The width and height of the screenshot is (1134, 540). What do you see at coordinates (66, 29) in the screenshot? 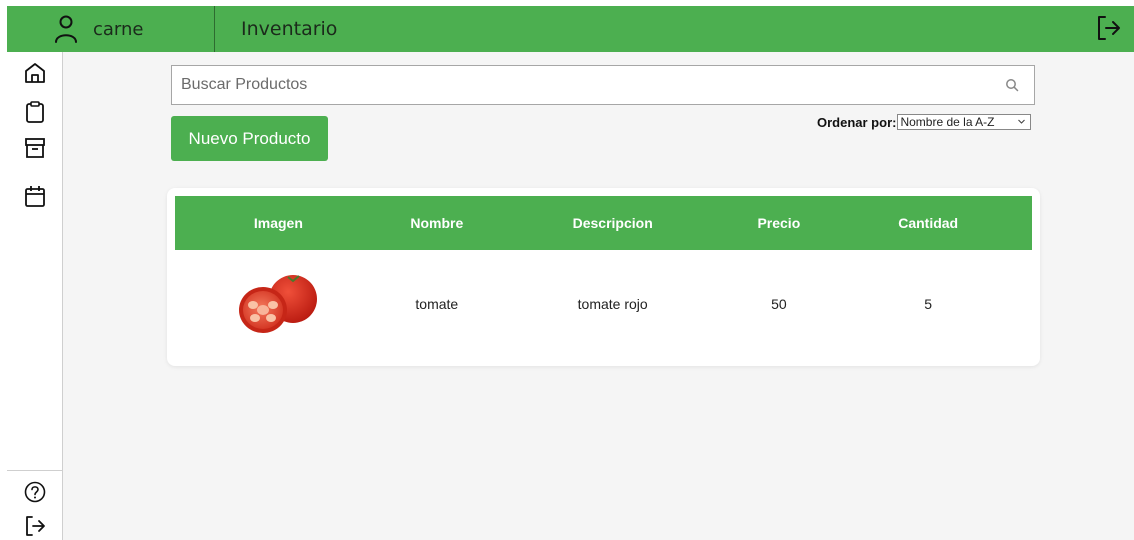
I see `user-icon` at bounding box center [66, 29].